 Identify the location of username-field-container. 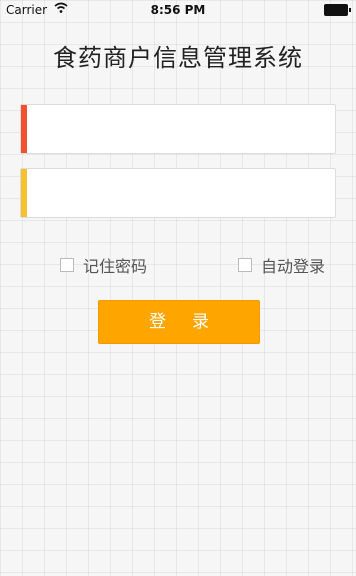
(178, 129).